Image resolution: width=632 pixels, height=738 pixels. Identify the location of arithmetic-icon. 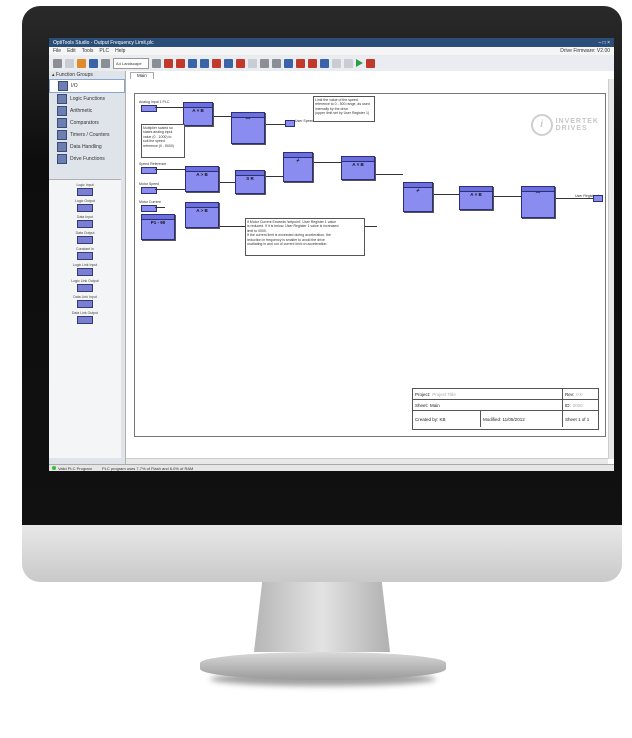
(62, 111).